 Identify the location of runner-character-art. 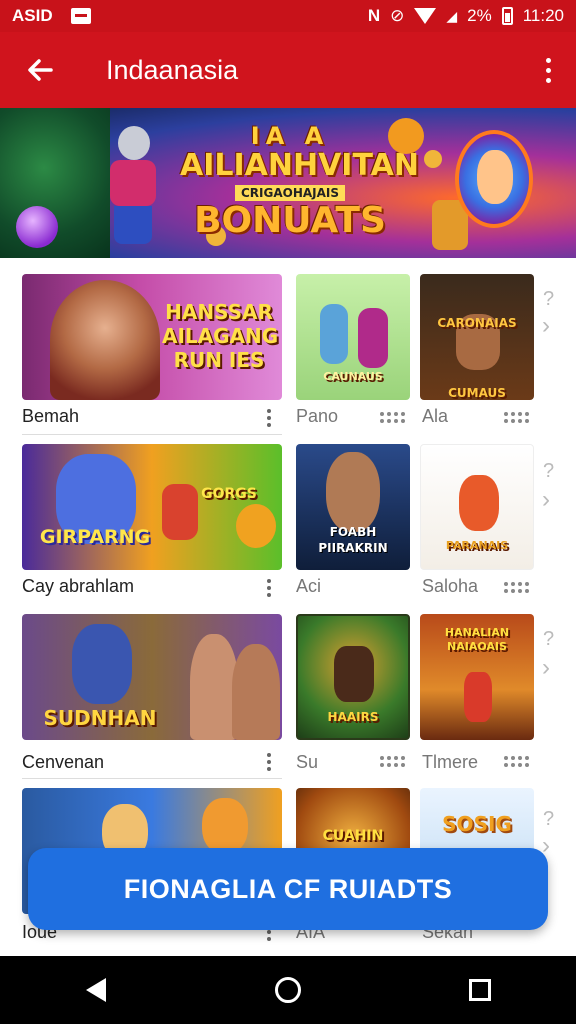
(478, 697).